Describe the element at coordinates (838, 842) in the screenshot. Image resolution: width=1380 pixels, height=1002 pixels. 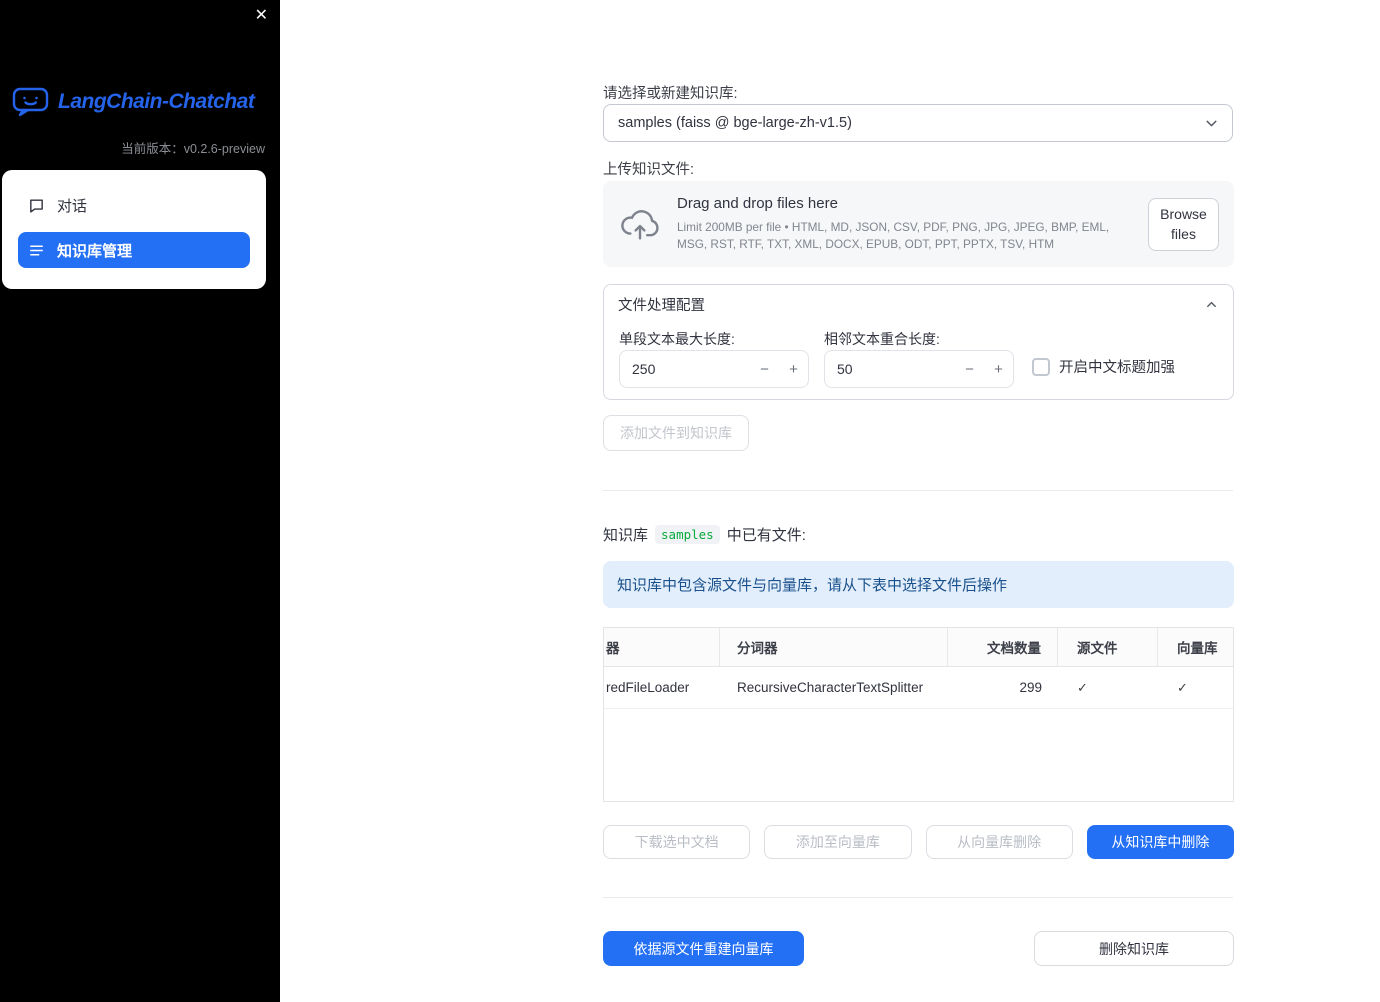
I see `add-to-vector-store-button: 添加至向量库` at that location.